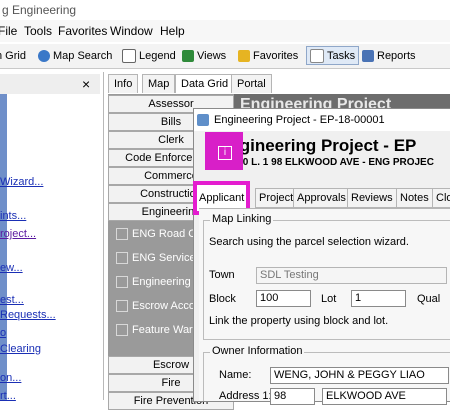 This screenshot has height=410, width=450. I want to click on tab-map: Map, so click(159, 83).